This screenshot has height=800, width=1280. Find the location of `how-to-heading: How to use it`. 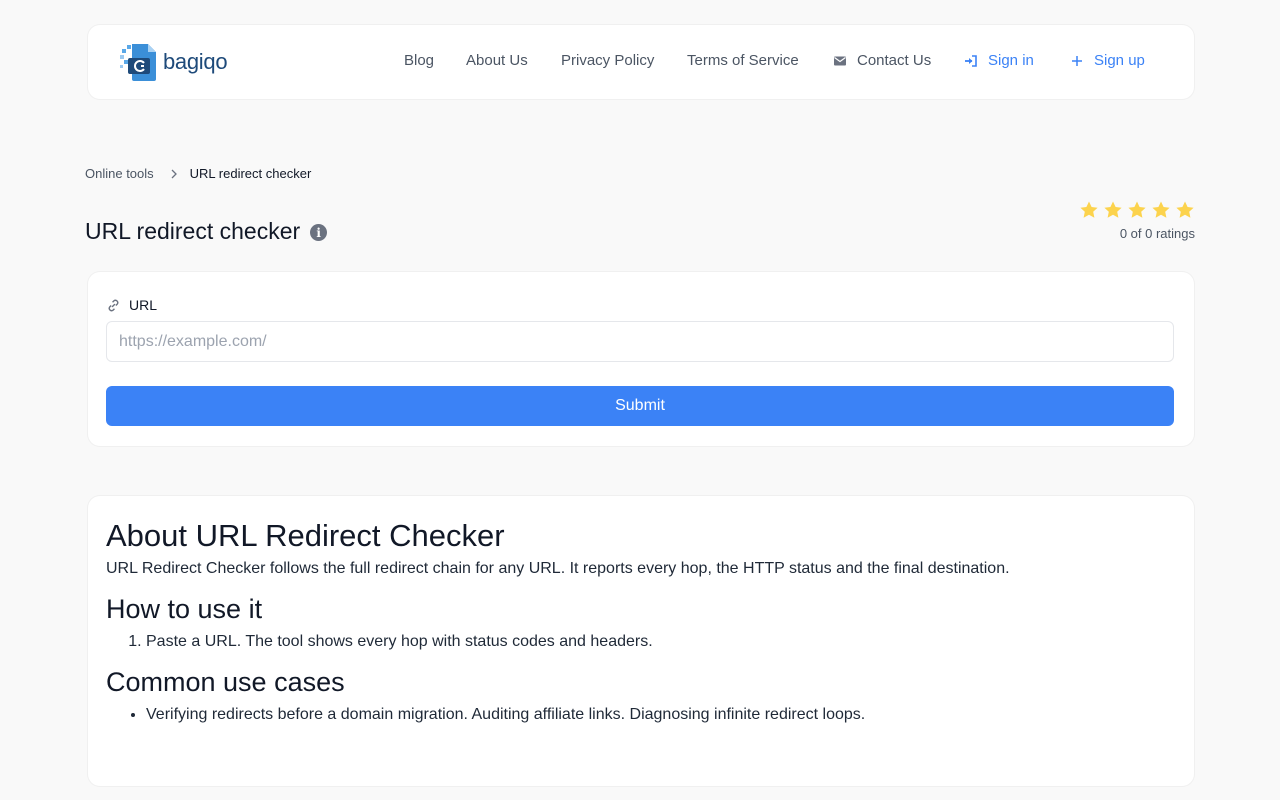

how-to-heading: How to use it is located at coordinates (184, 609).